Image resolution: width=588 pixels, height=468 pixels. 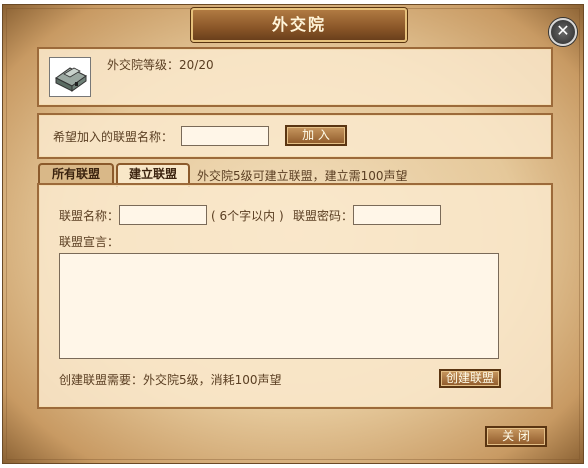 I want to click on alliance-name-label: 联盟名称：, so click(x=89, y=216).